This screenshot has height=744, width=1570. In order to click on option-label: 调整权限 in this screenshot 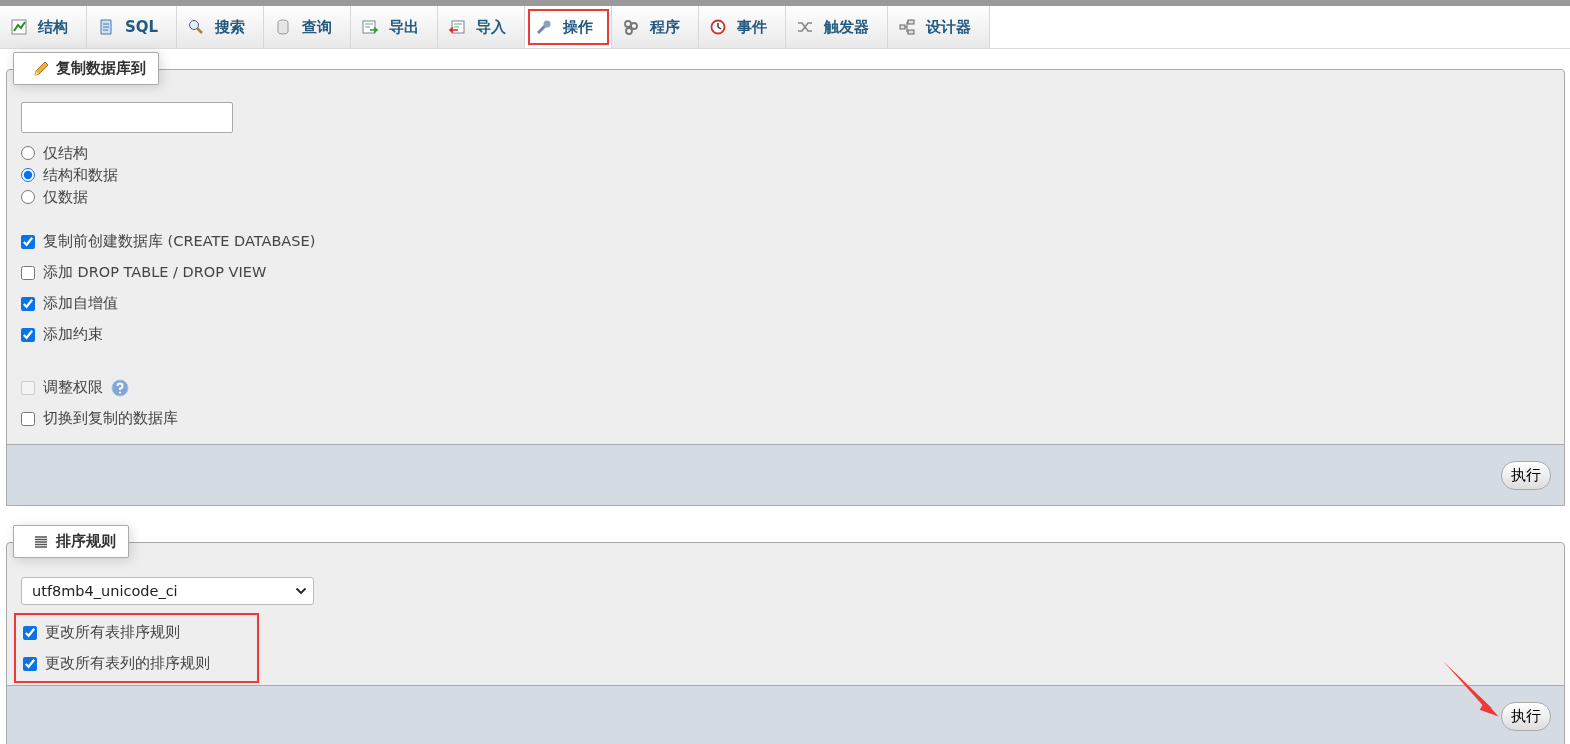, I will do `click(73, 387)`.